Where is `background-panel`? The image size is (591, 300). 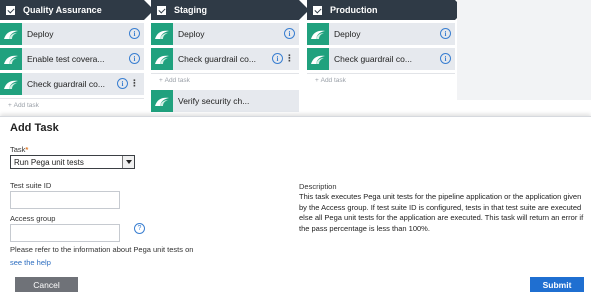
background-panel is located at coordinates (524, 50).